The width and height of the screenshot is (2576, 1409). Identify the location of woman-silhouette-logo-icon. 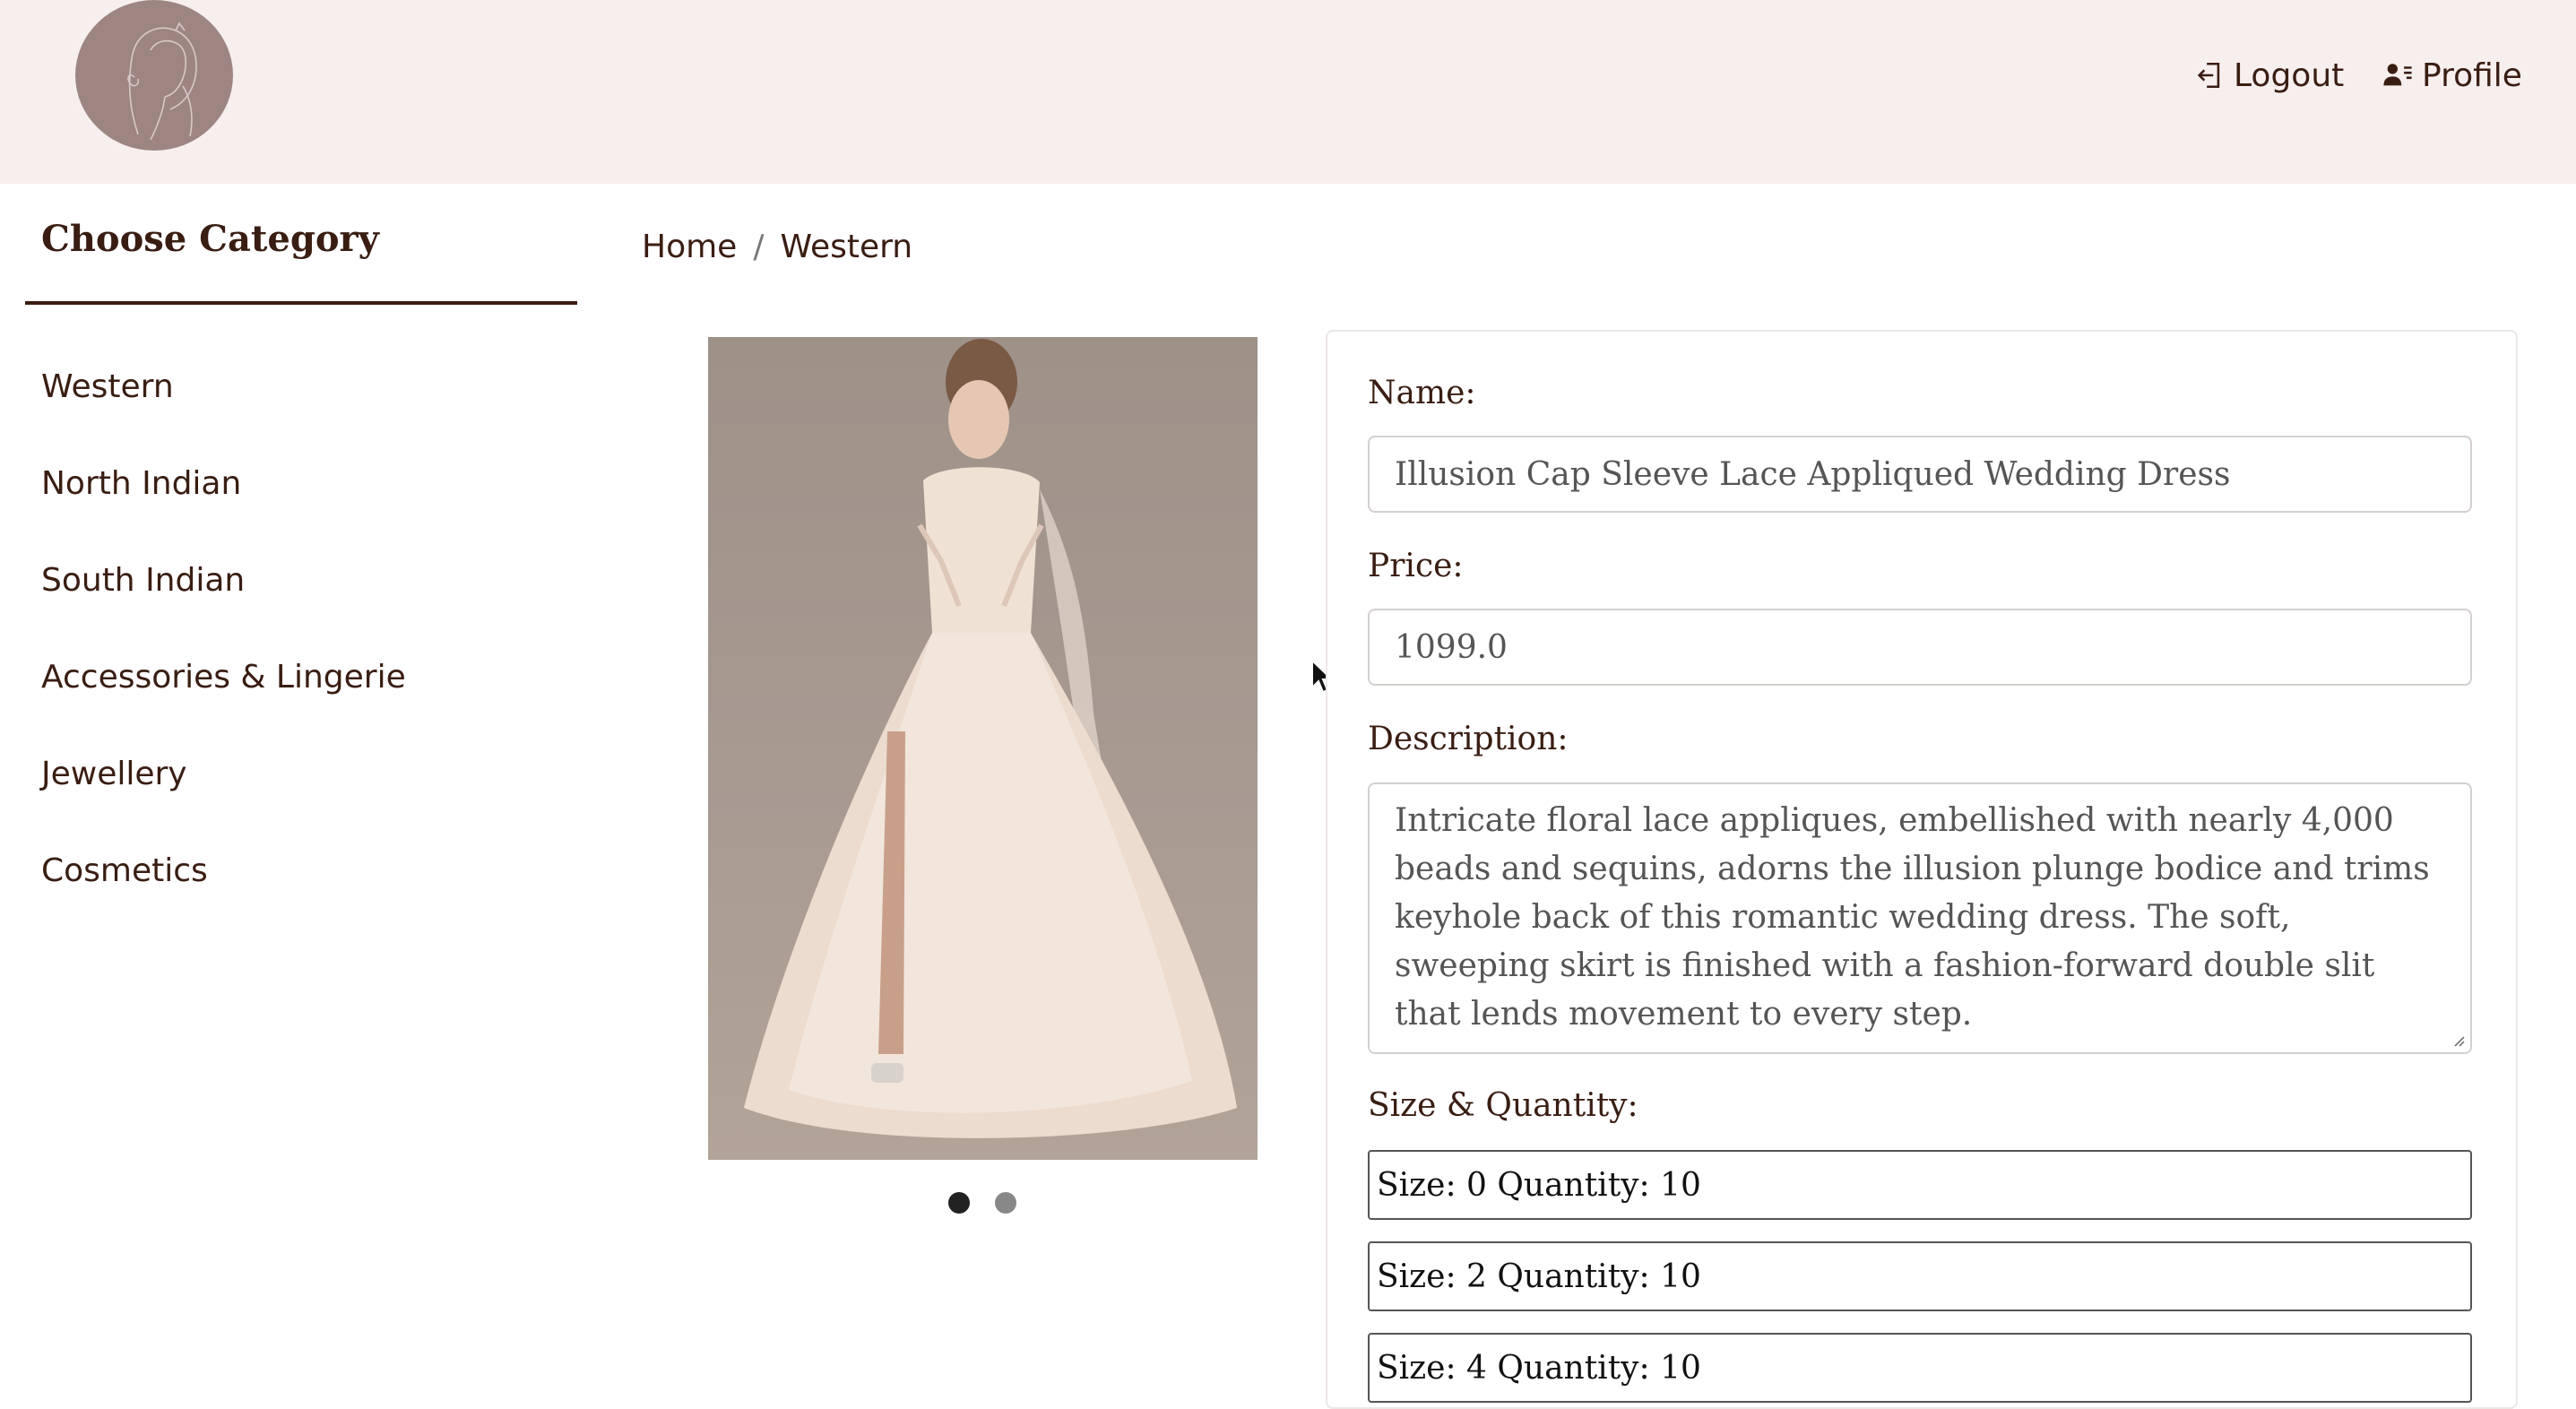
(162, 81).